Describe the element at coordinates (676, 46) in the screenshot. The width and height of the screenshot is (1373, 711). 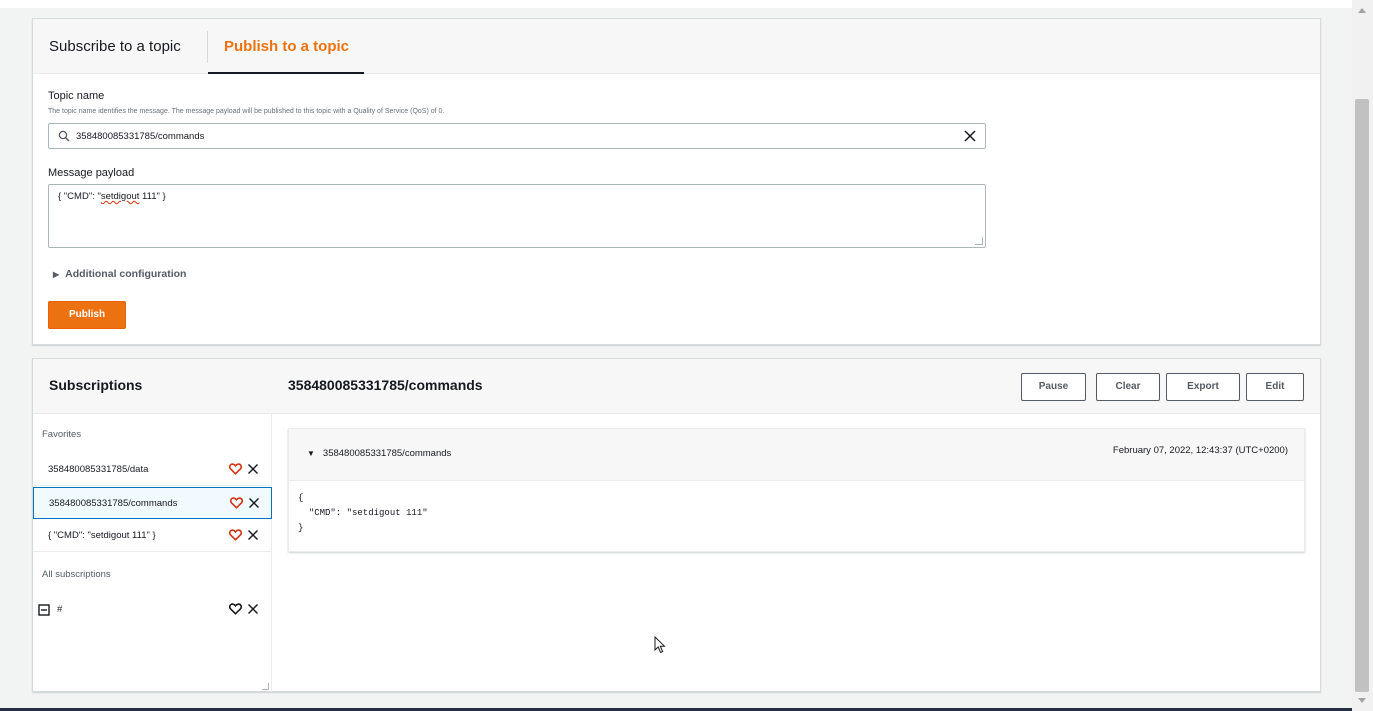
I see `tab-bar: Subscribe to a topic Publish to a topic` at that location.